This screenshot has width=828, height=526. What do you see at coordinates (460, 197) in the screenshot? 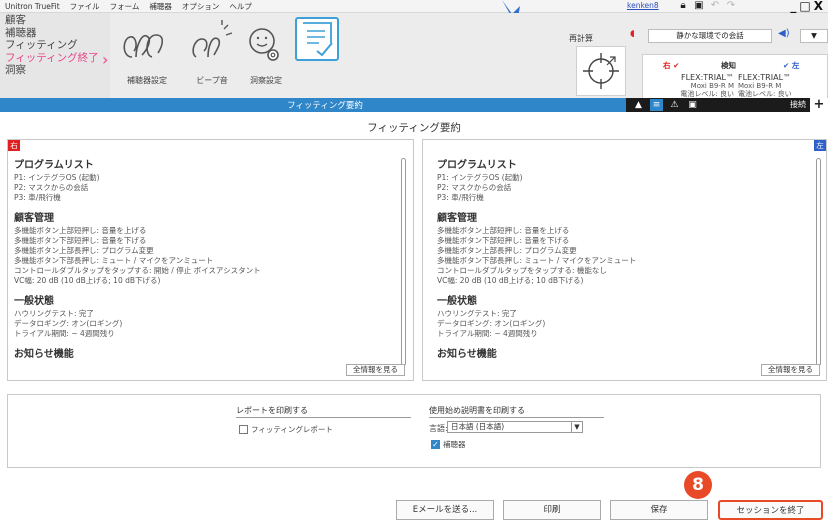
I see `list-item: P3: 車/飛行機` at bounding box center [460, 197].